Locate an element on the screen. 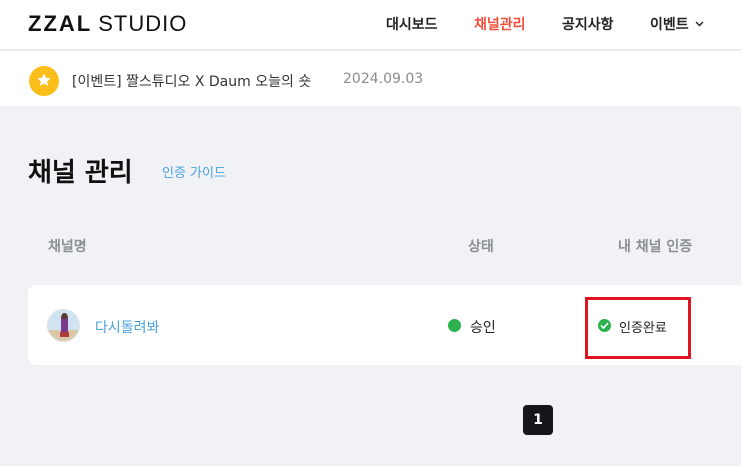 Image resolution: width=741 pixels, height=466 pixels. notice-date: 2024.09.03 is located at coordinates (383, 79).